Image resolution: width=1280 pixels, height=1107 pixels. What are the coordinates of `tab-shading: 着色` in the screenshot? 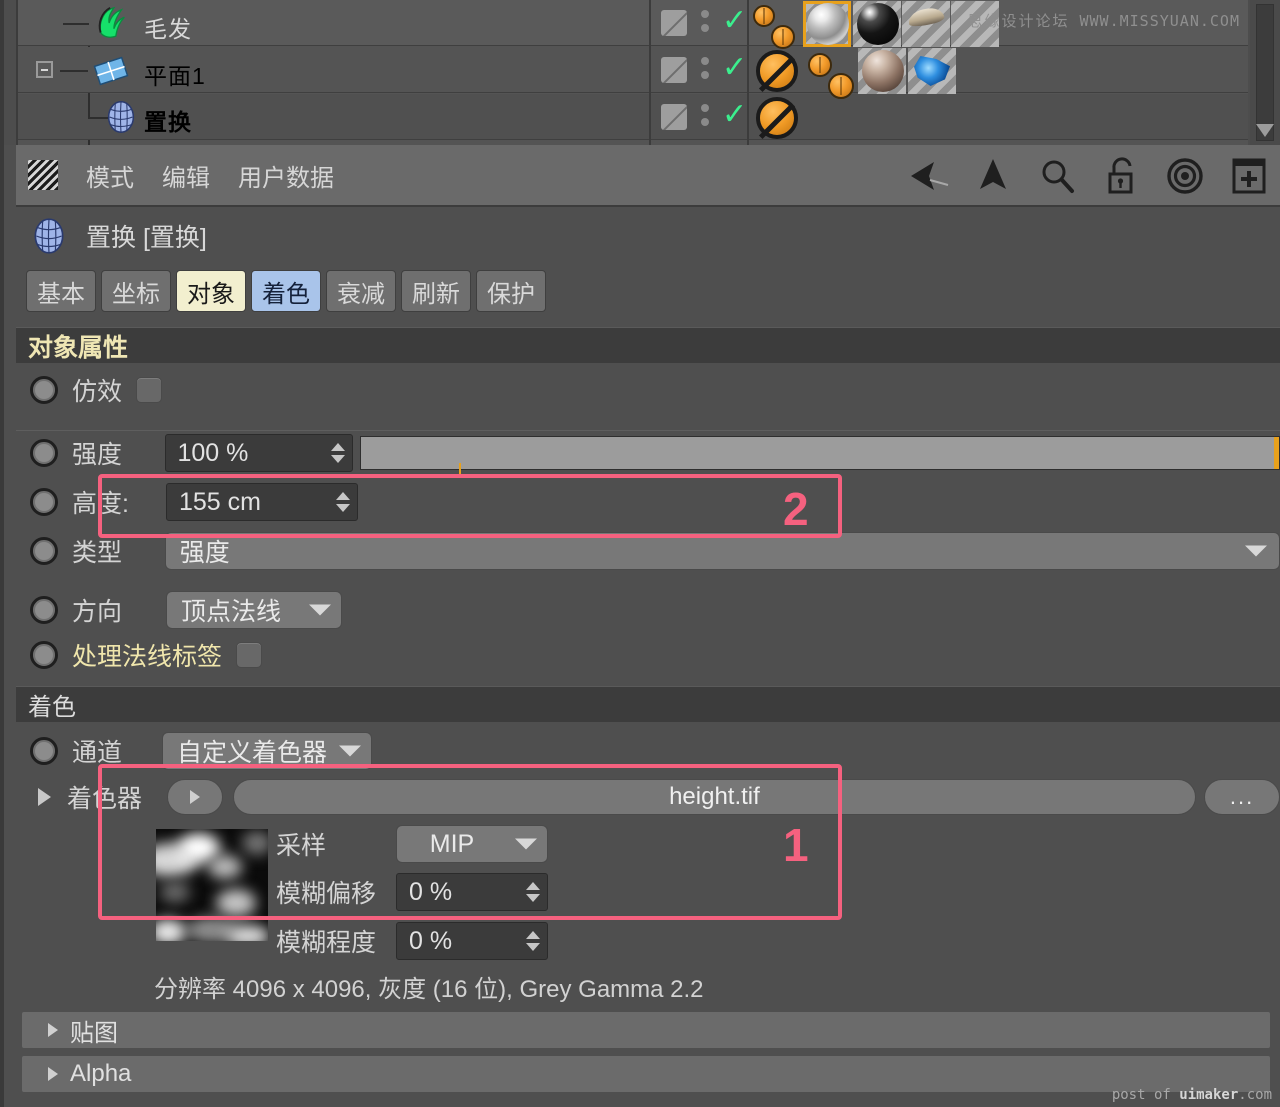 It's located at (286, 291).